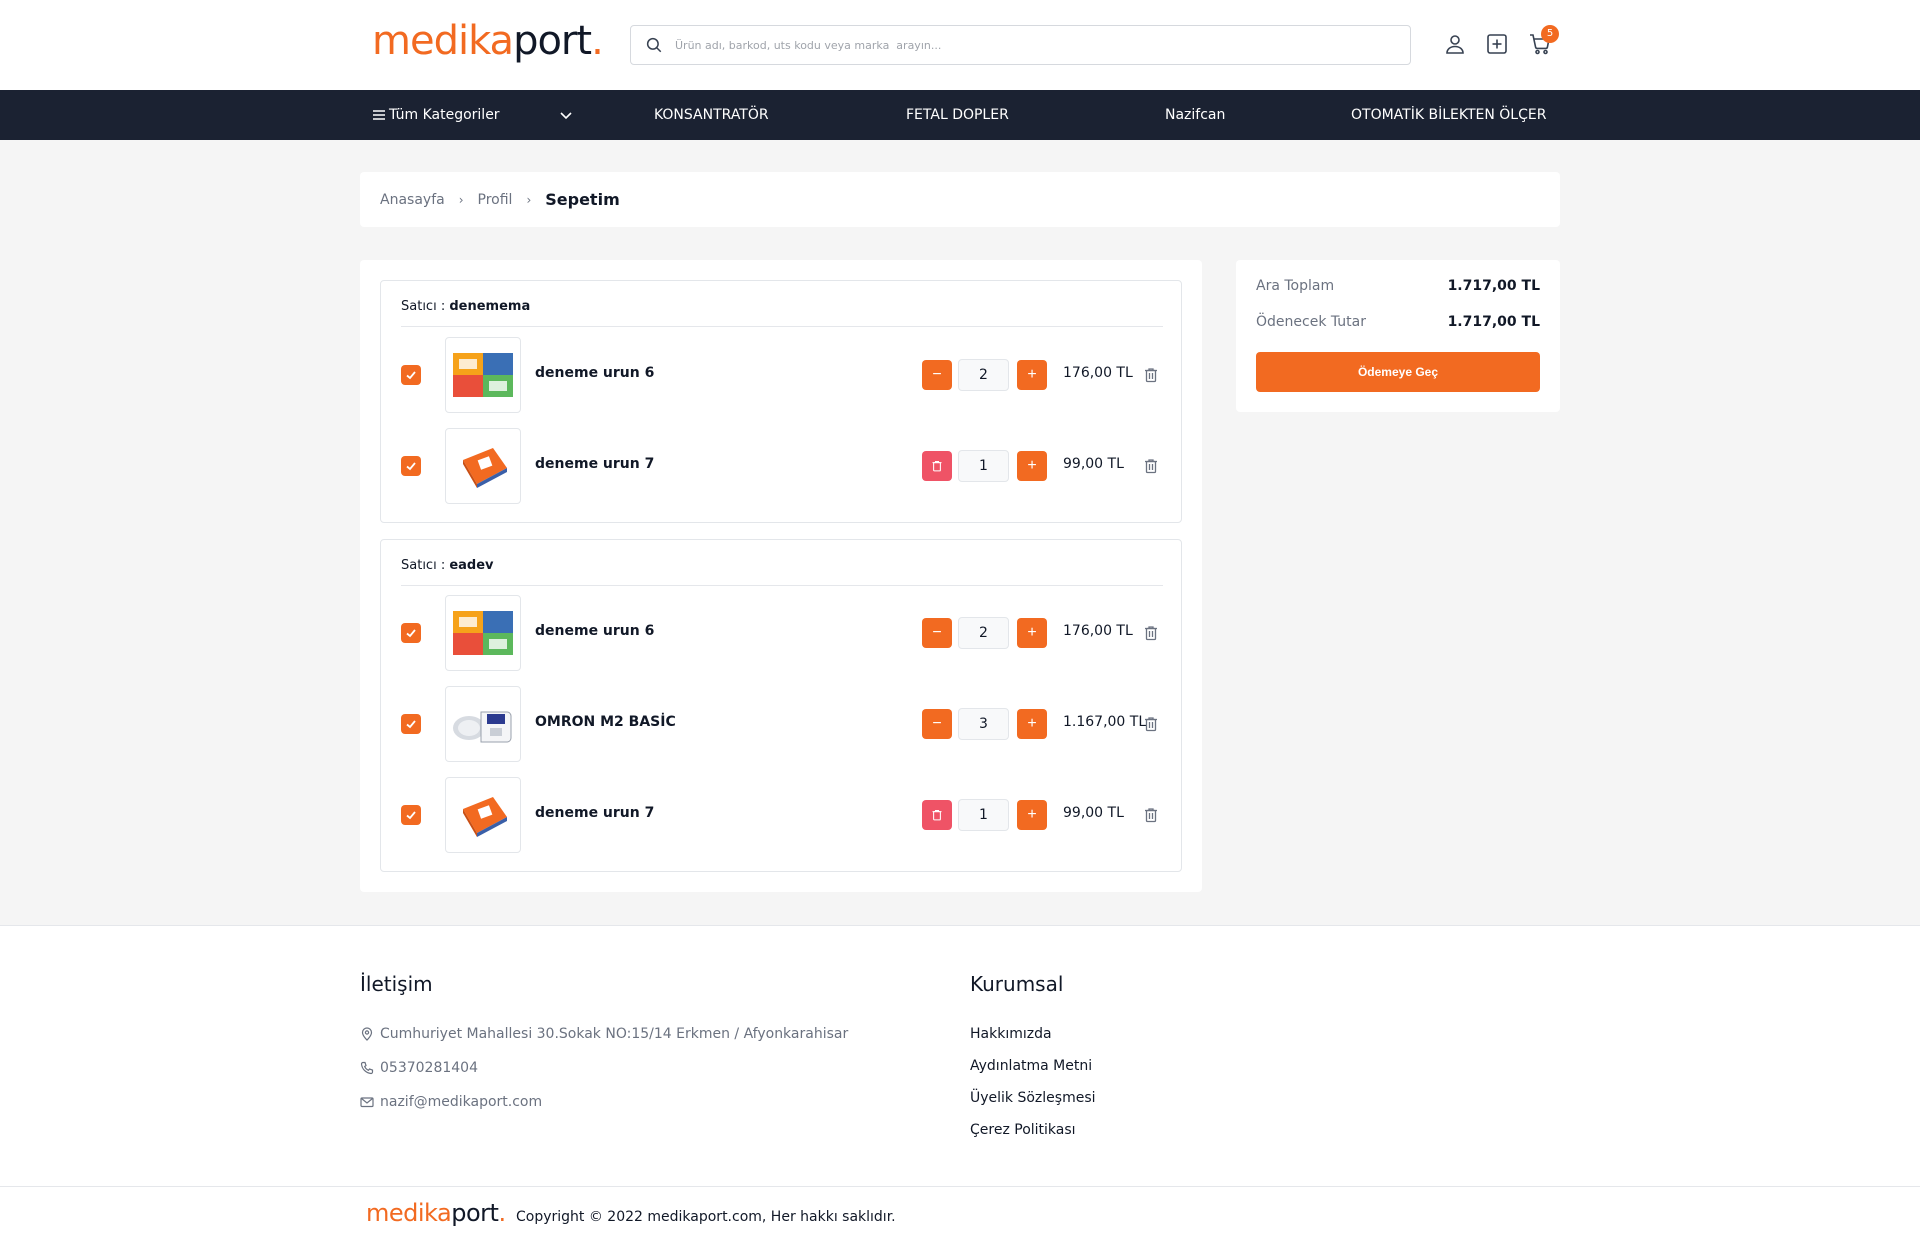  I want to click on menu-icon, so click(379, 115).